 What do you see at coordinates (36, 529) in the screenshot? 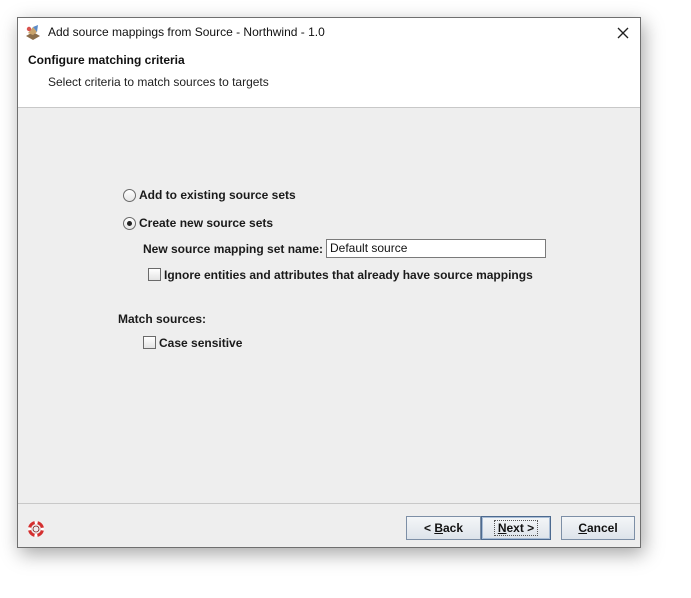
I see `lifebuoy-help-icon` at bounding box center [36, 529].